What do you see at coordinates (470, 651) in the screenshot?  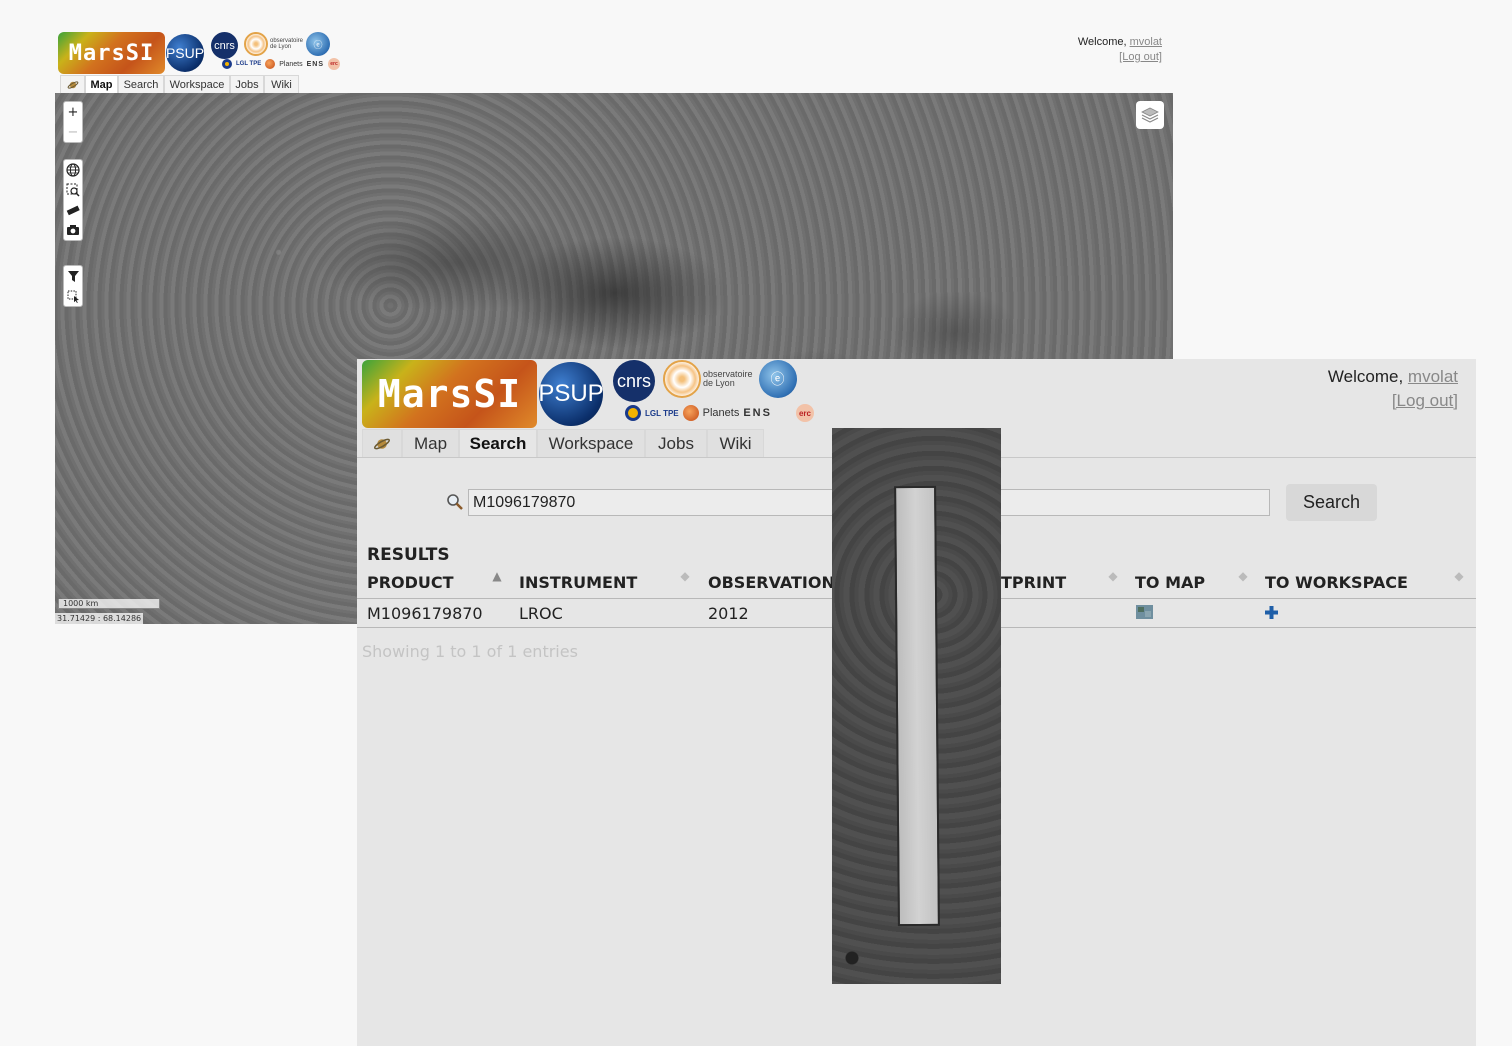 I see `table-info: Showing 1 to 1 of 1 entries` at bounding box center [470, 651].